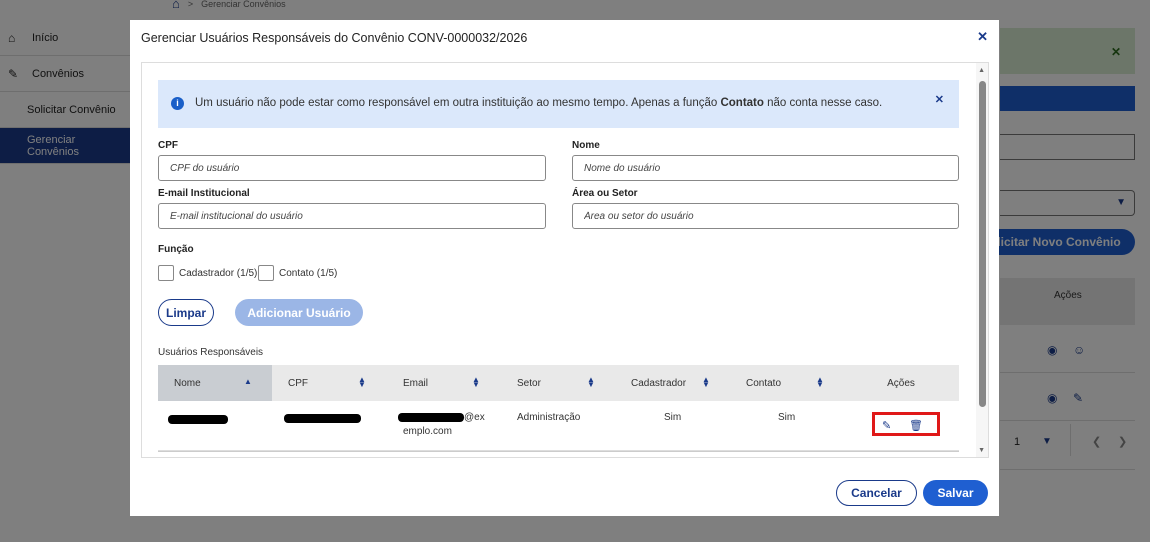 This screenshot has width=1150, height=542. Describe the element at coordinates (215, 383) in the screenshot. I see `column-header-nome: Nome ▲` at that location.